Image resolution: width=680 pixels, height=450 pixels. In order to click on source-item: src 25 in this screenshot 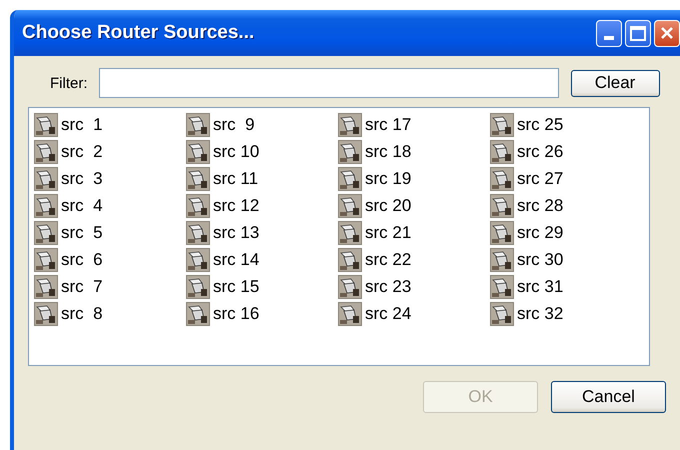, I will do `click(540, 124)`.